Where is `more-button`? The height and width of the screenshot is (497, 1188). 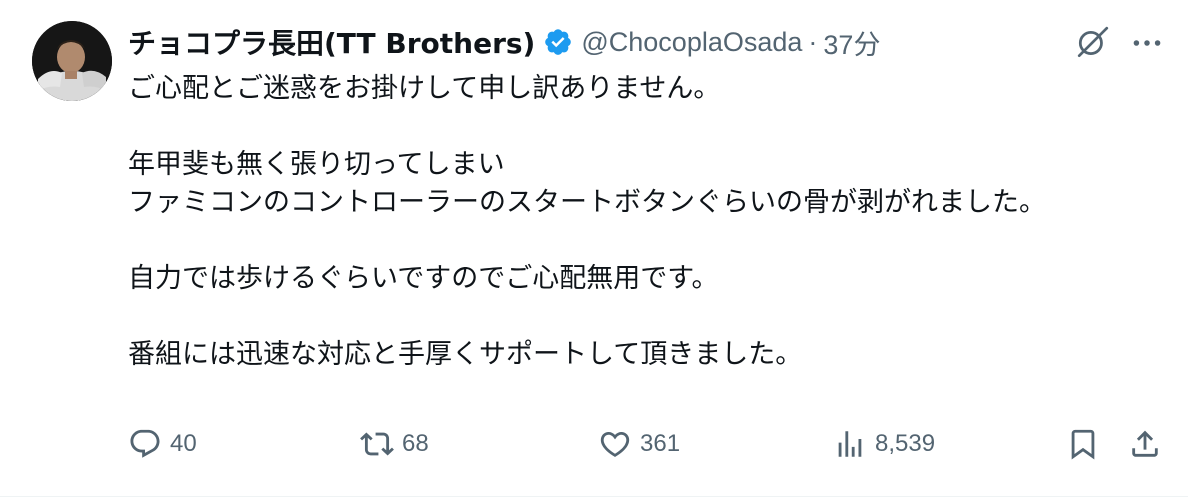
more-button is located at coordinates (1147, 43).